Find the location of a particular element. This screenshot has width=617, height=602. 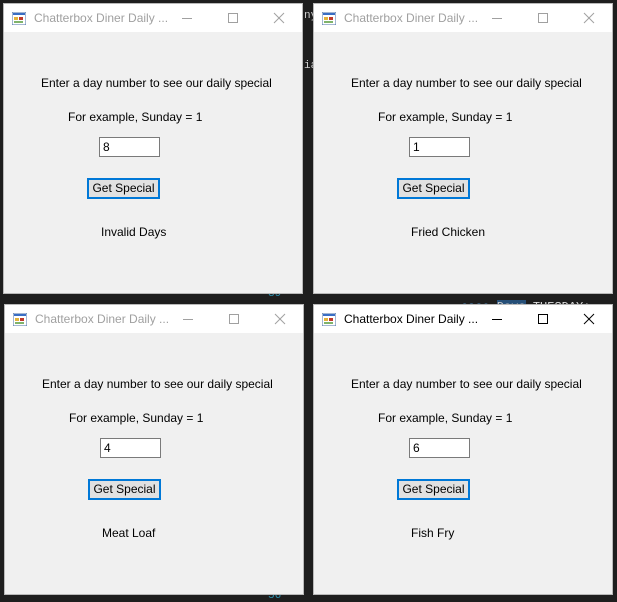

day-number-input: 6 is located at coordinates (439, 448).